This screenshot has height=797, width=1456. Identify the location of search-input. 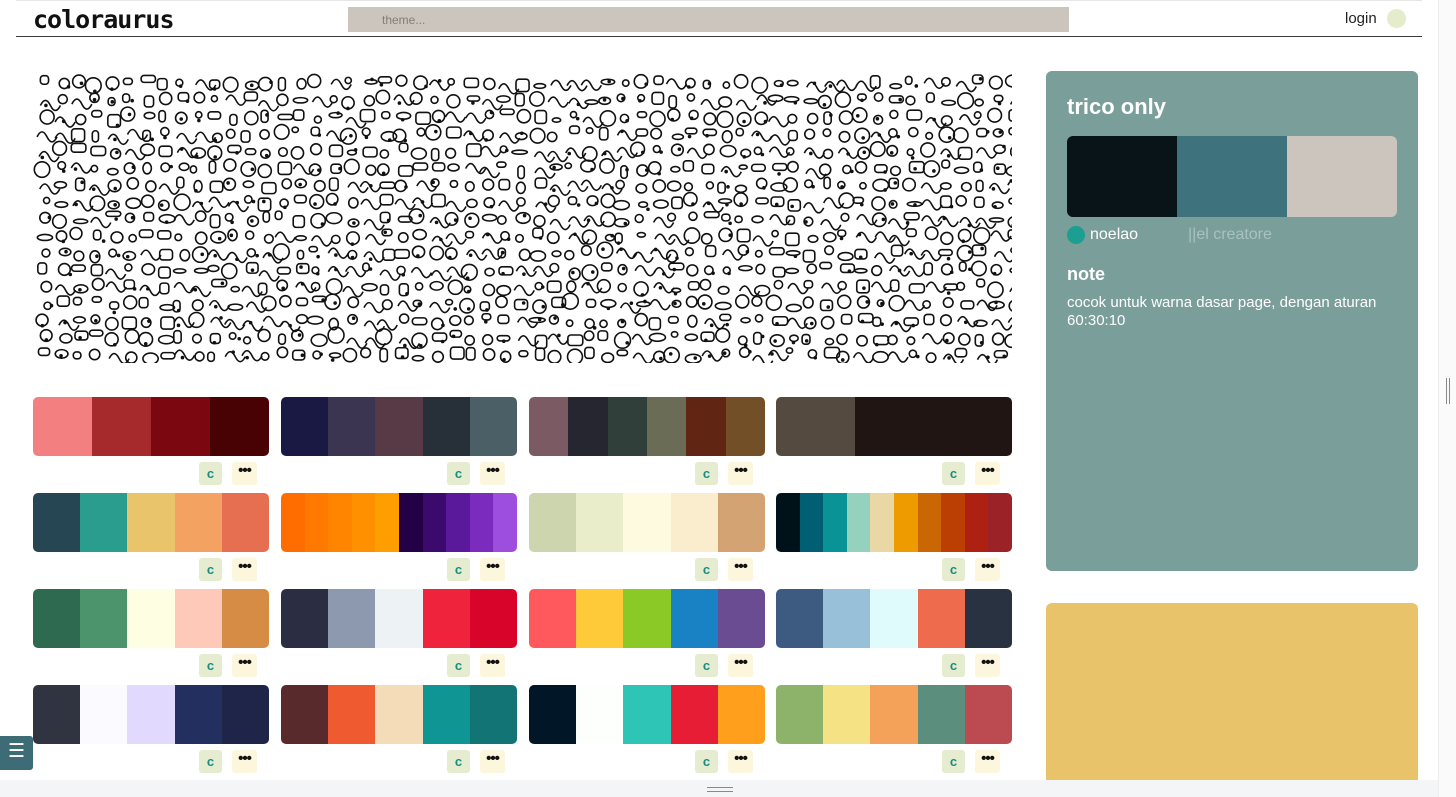
(708, 19).